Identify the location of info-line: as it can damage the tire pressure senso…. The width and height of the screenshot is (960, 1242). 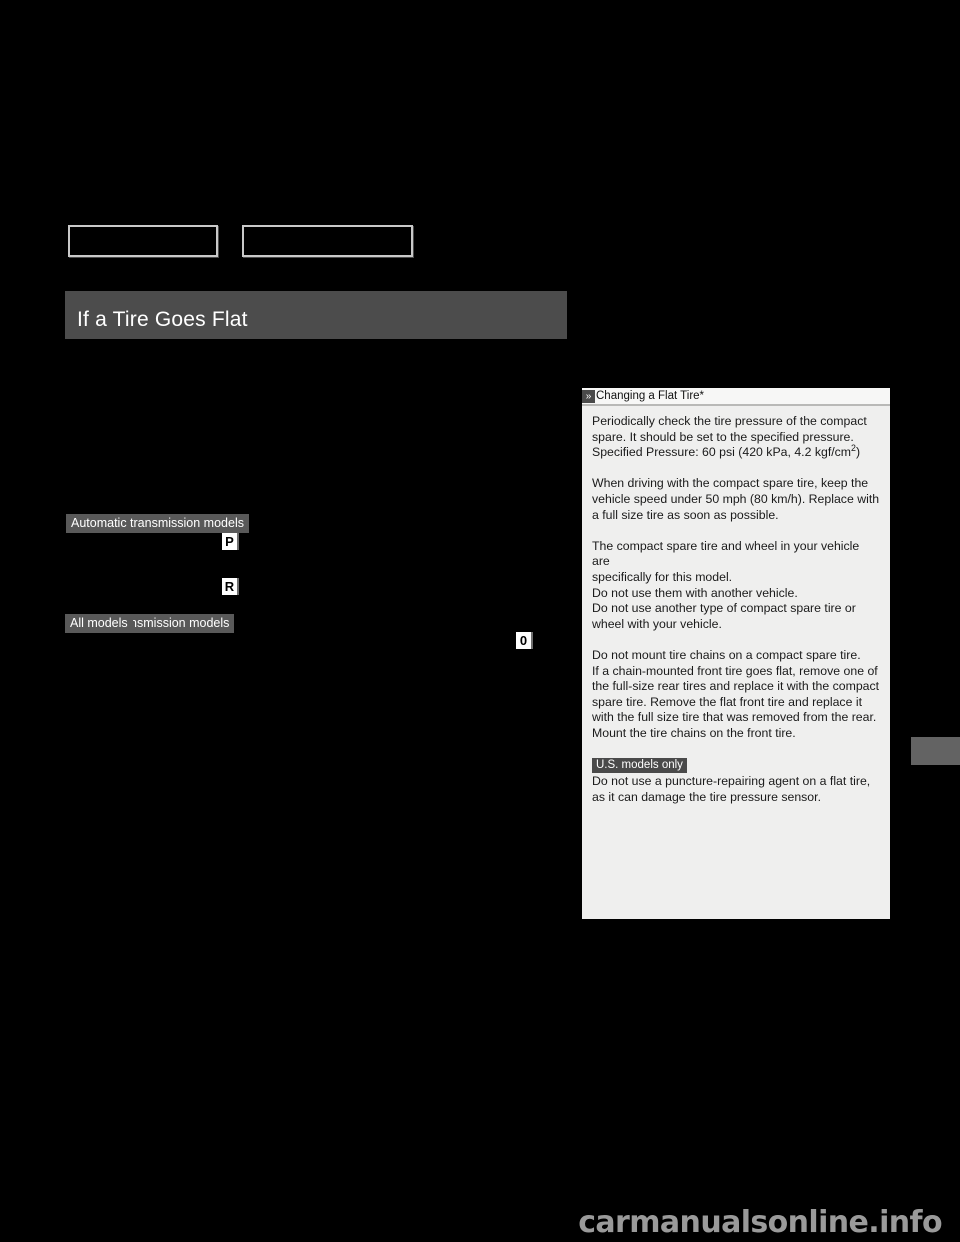
(706, 796).